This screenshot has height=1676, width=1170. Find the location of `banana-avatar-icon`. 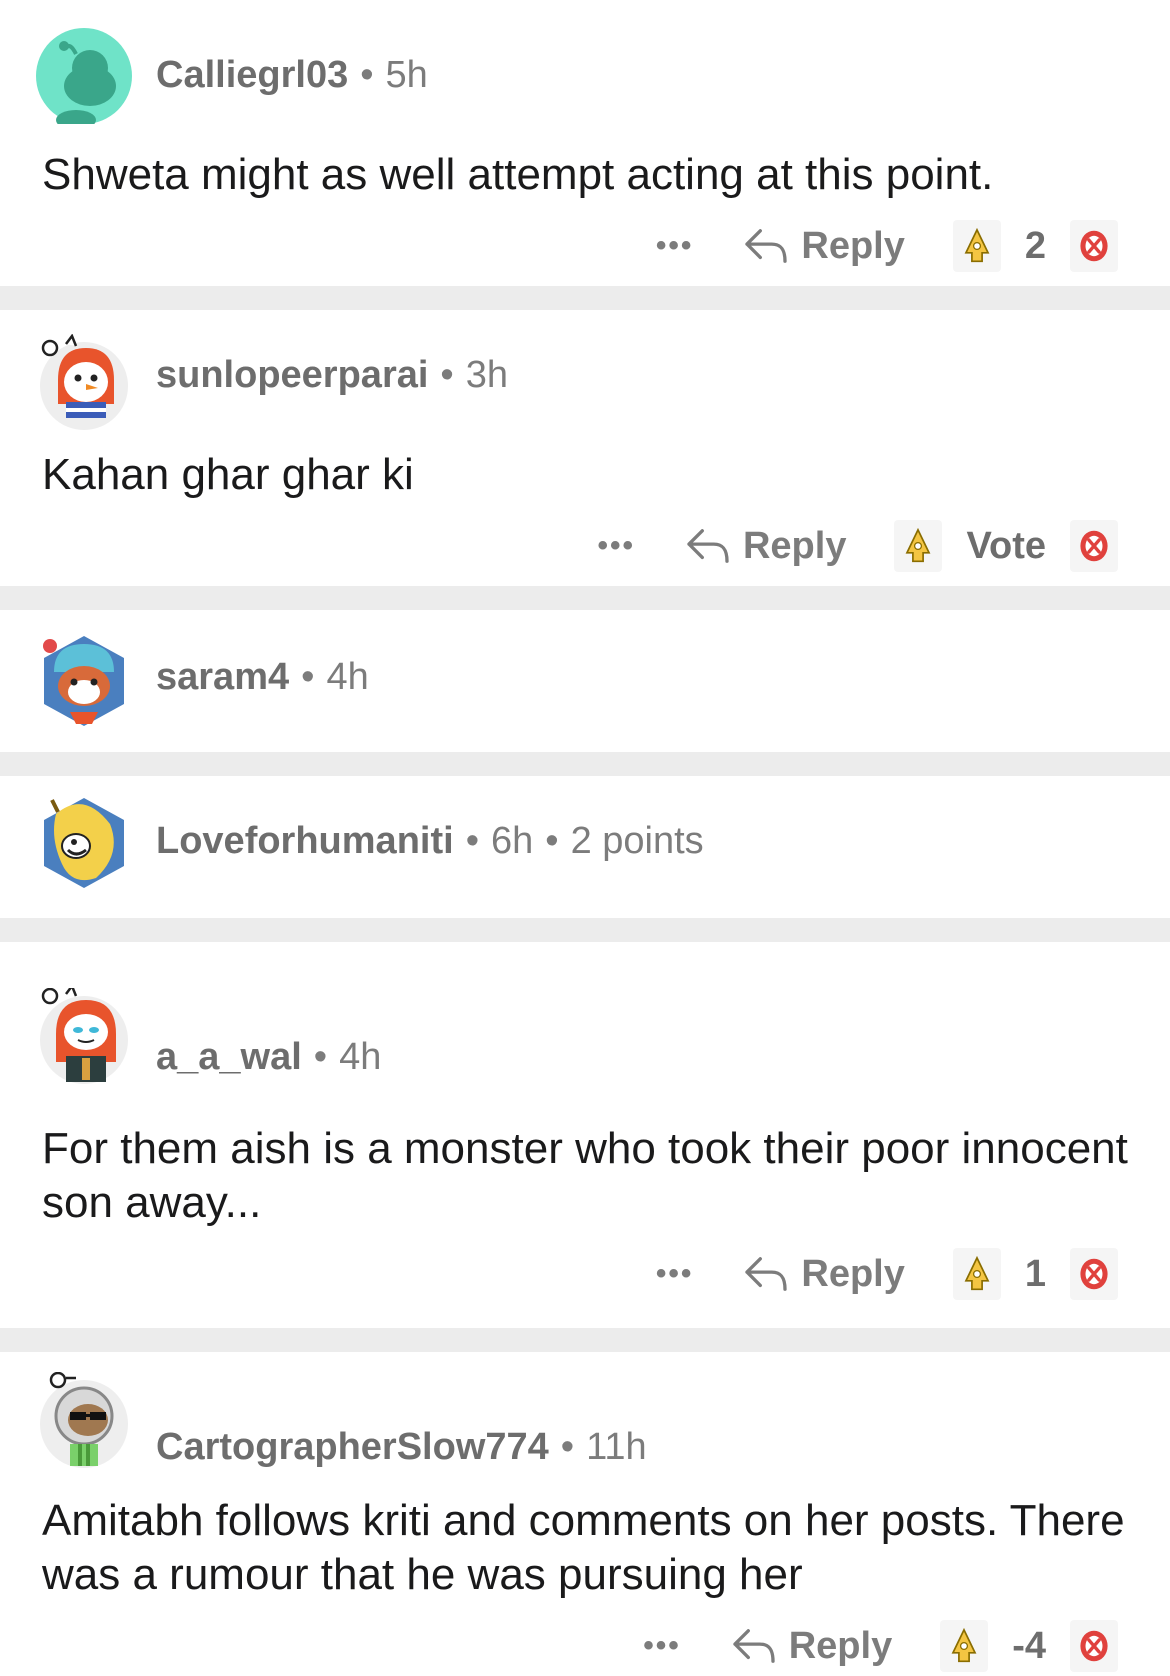

banana-avatar-icon is located at coordinates (84, 842).